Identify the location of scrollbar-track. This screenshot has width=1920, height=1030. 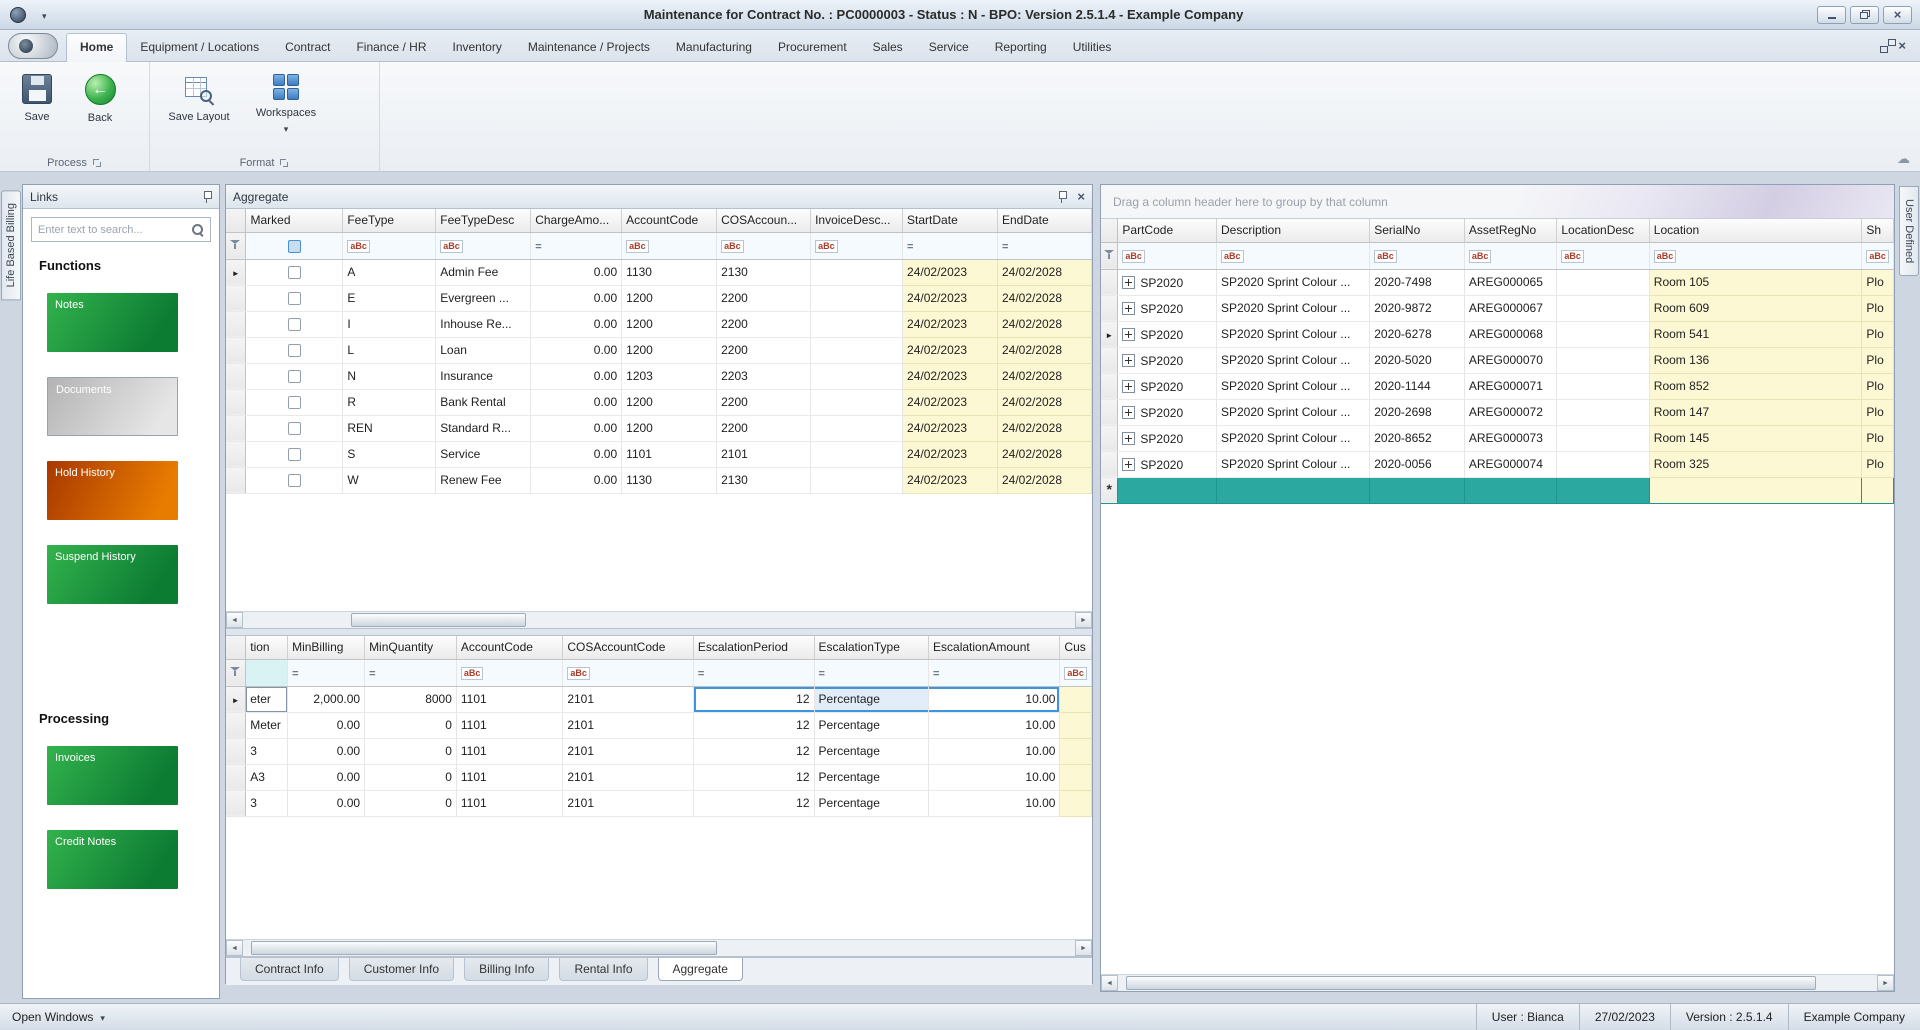
(659, 948).